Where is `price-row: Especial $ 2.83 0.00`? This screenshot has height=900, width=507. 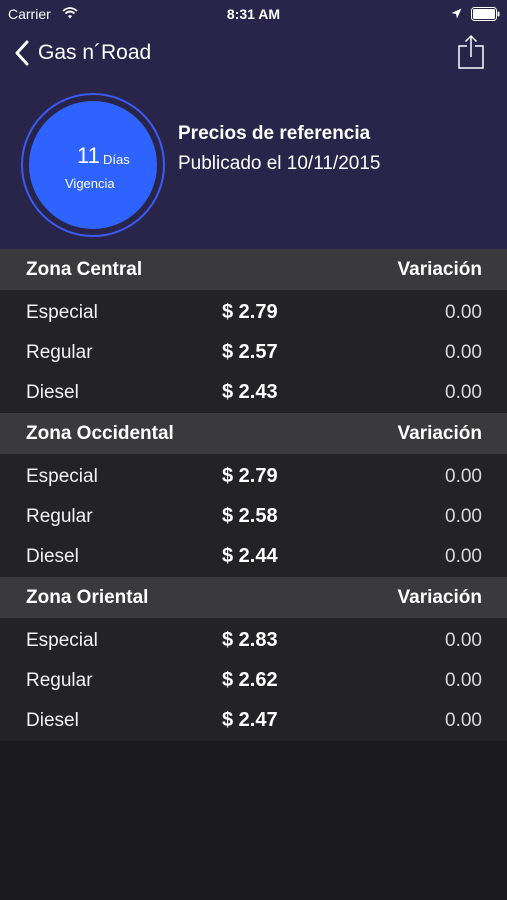 price-row: Especial $ 2.83 0.00 is located at coordinates (253, 640).